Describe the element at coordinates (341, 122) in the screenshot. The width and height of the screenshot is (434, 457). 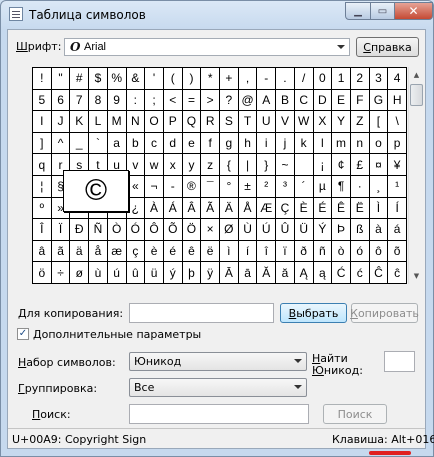
I see `char-cell: Y` at that location.